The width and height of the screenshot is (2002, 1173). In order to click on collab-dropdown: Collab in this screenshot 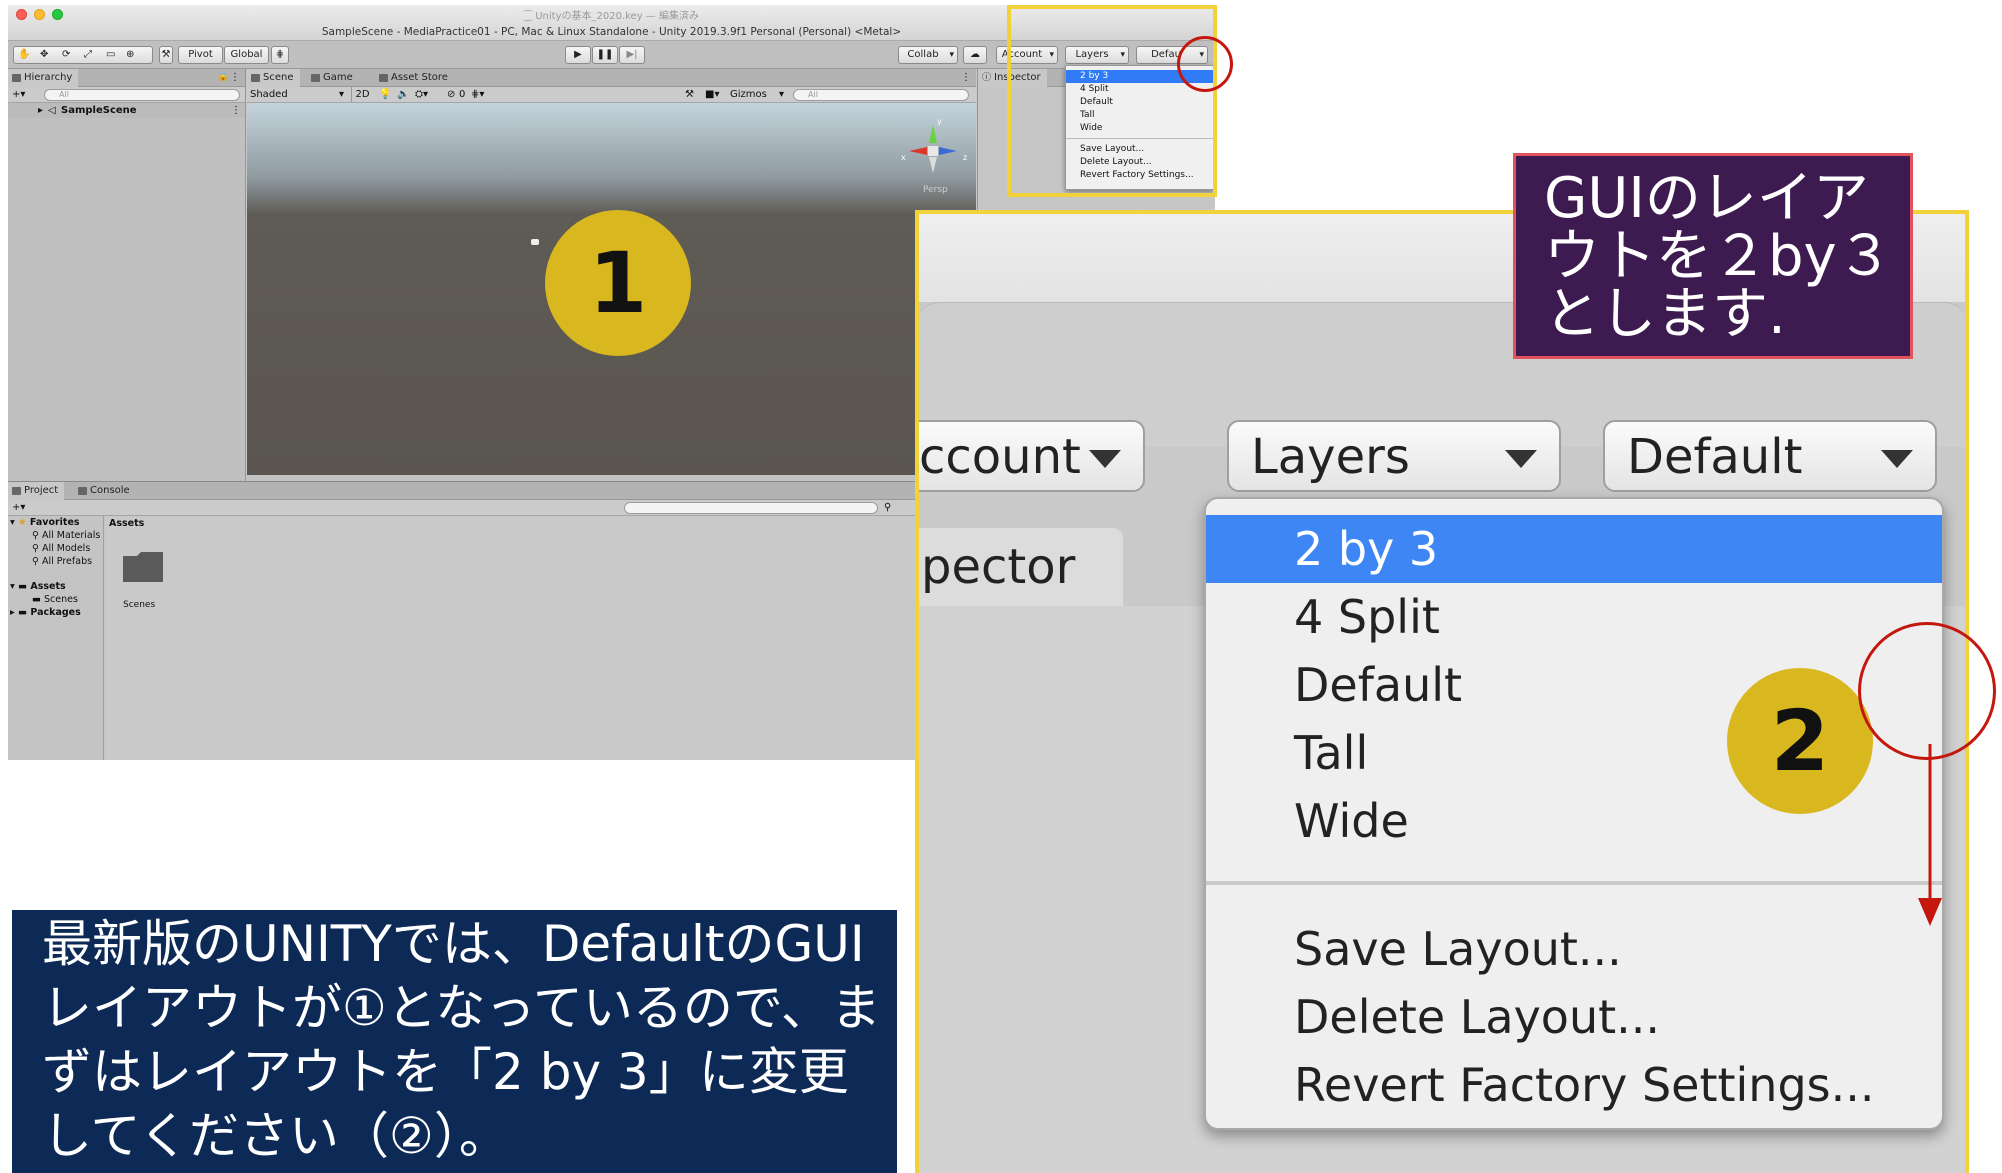, I will do `click(928, 55)`.